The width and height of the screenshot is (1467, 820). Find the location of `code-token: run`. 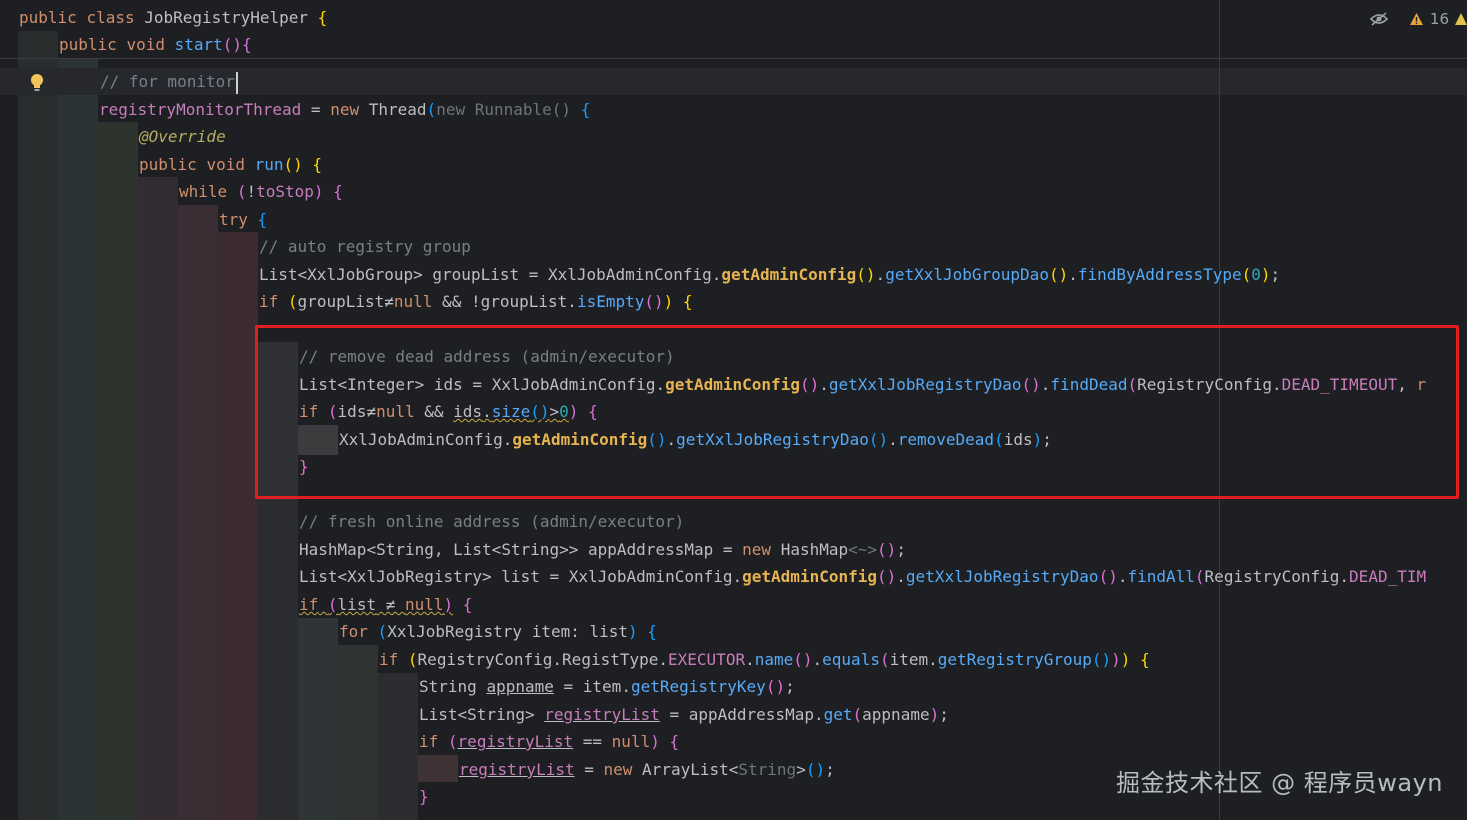

code-token: run is located at coordinates (269, 164).